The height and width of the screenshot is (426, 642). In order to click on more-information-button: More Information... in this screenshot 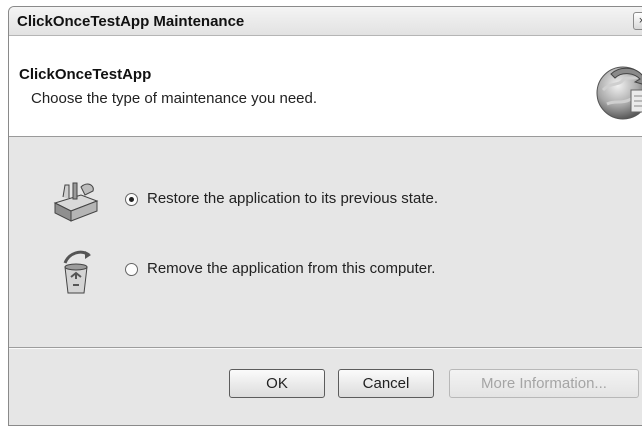, I will do `click(544, 383)`.